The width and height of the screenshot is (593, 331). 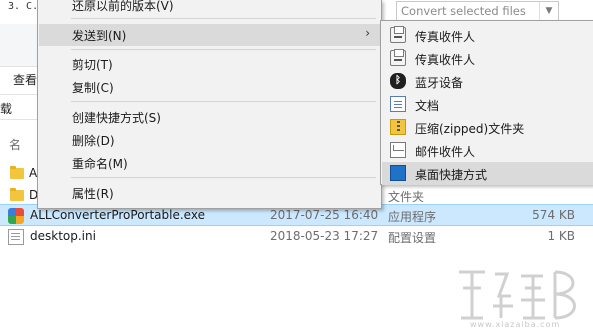 I want to click on submenu-item-mail: 邮件收件人, so click(x=487, y=150).